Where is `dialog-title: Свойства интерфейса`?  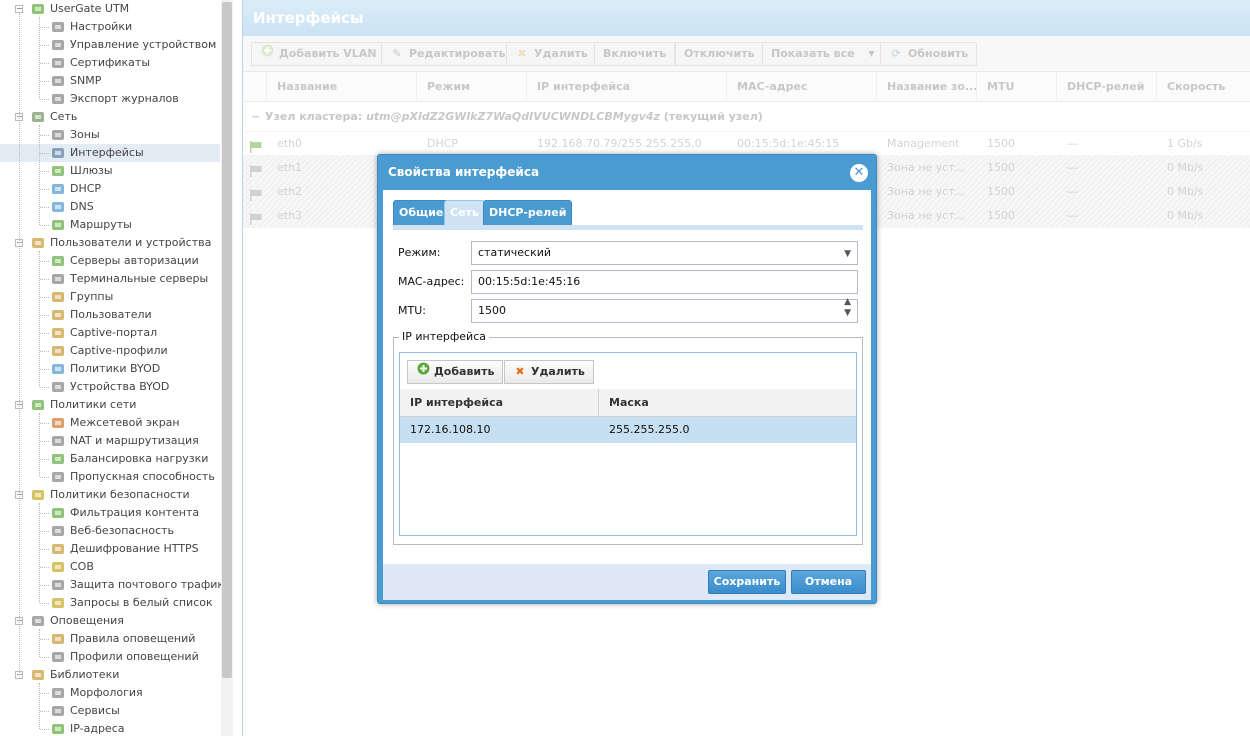
dialog-title: Свойства интерфейса is located at coordinates (464, 172).